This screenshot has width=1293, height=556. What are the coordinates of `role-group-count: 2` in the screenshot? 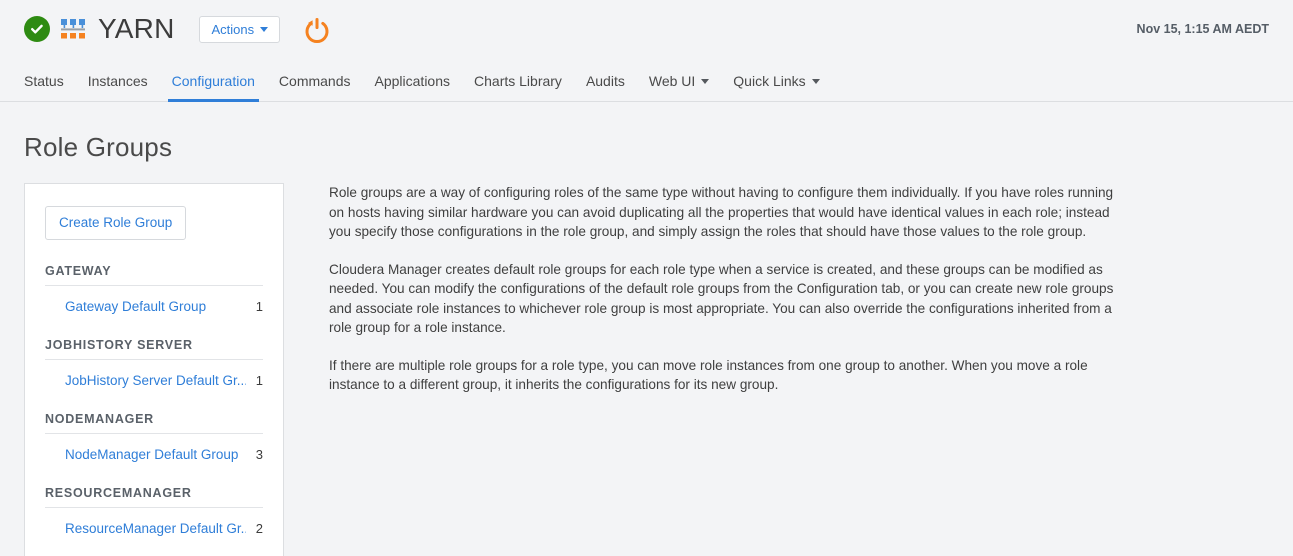 It's located at (259, 528).